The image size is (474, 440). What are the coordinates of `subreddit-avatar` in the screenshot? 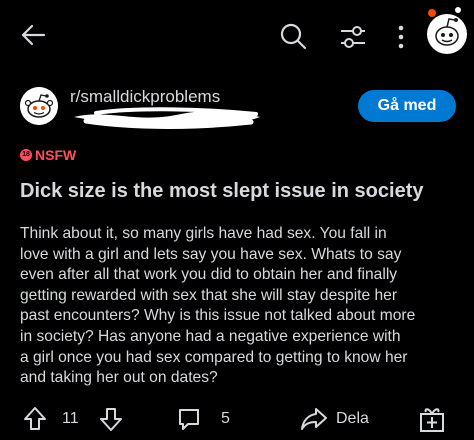 It's located at (39, 106).